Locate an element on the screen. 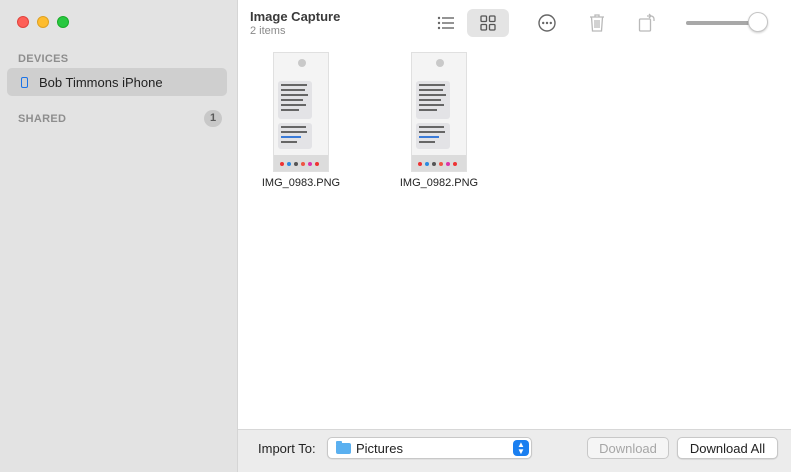 Image resolution: width=791 pixels, height=472 pixels. device-name-label: Bob Timmons iPhone is located at coordinates (101, 82).